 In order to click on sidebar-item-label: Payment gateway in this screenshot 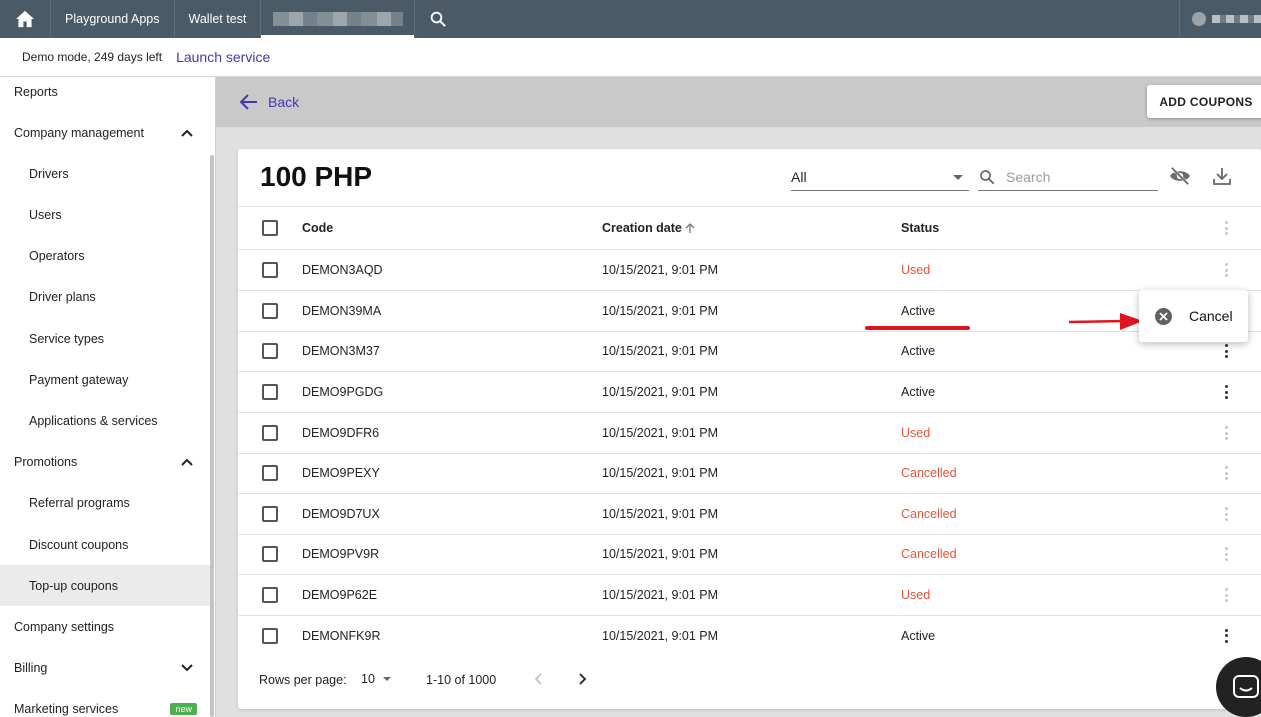, I will do `click(79, 379)`.